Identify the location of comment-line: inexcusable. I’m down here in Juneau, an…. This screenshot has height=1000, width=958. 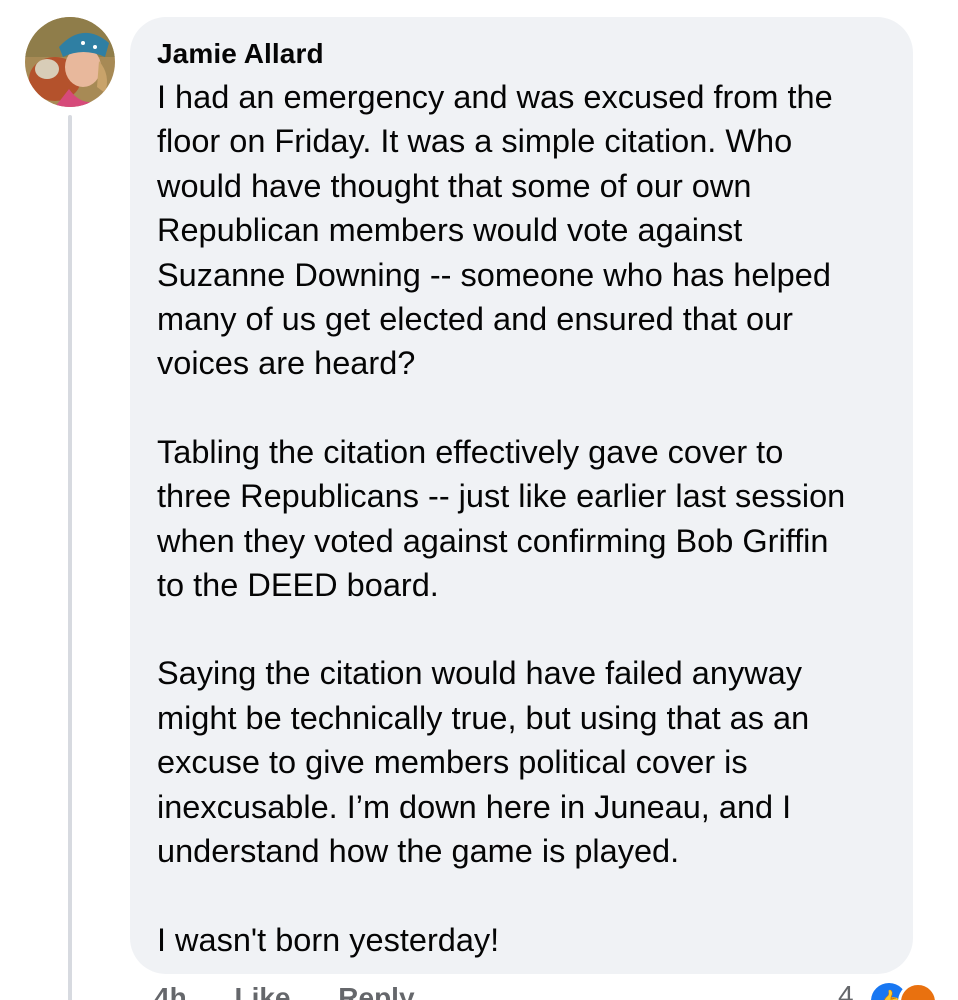
(474, 806).